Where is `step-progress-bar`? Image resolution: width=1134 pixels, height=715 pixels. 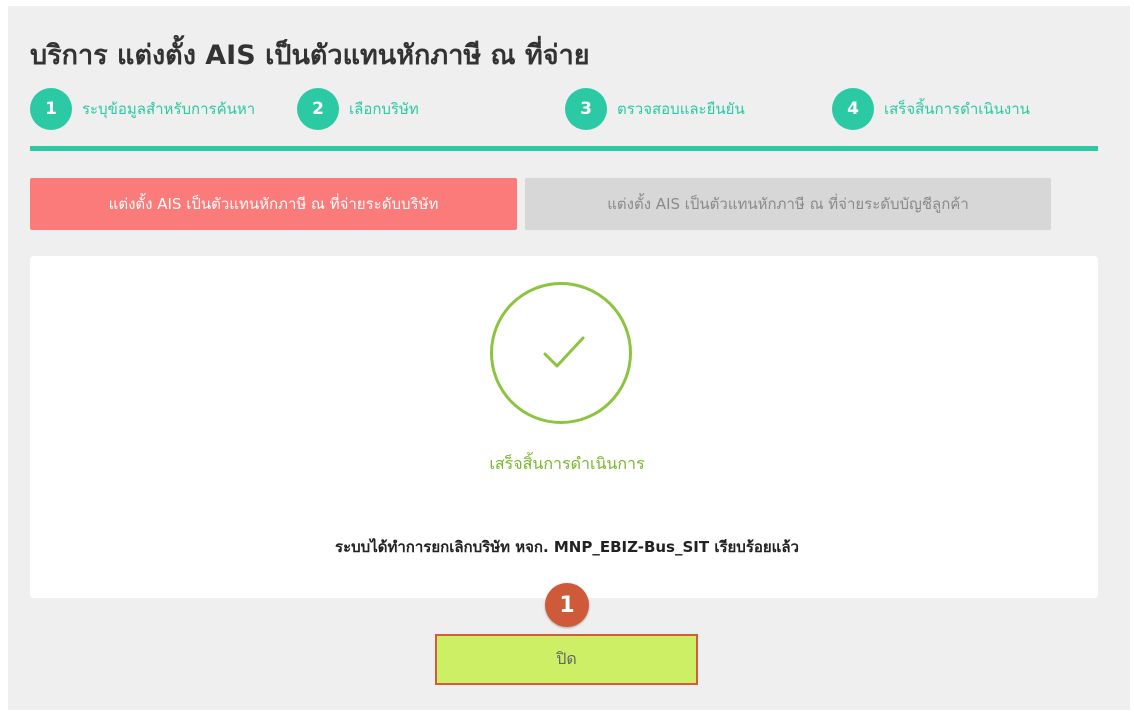
step-progress-bar is located at coordinates (564, 148).